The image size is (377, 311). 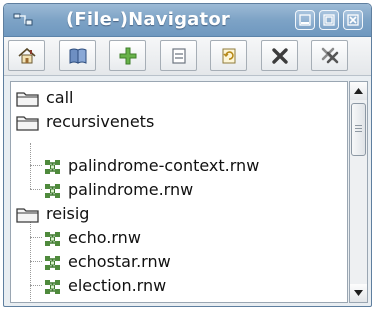 What do you see at coordinates (148, 19) in the screenshot?
I see `window-title: (File-)Navigator` at bounding box center [148, 19].